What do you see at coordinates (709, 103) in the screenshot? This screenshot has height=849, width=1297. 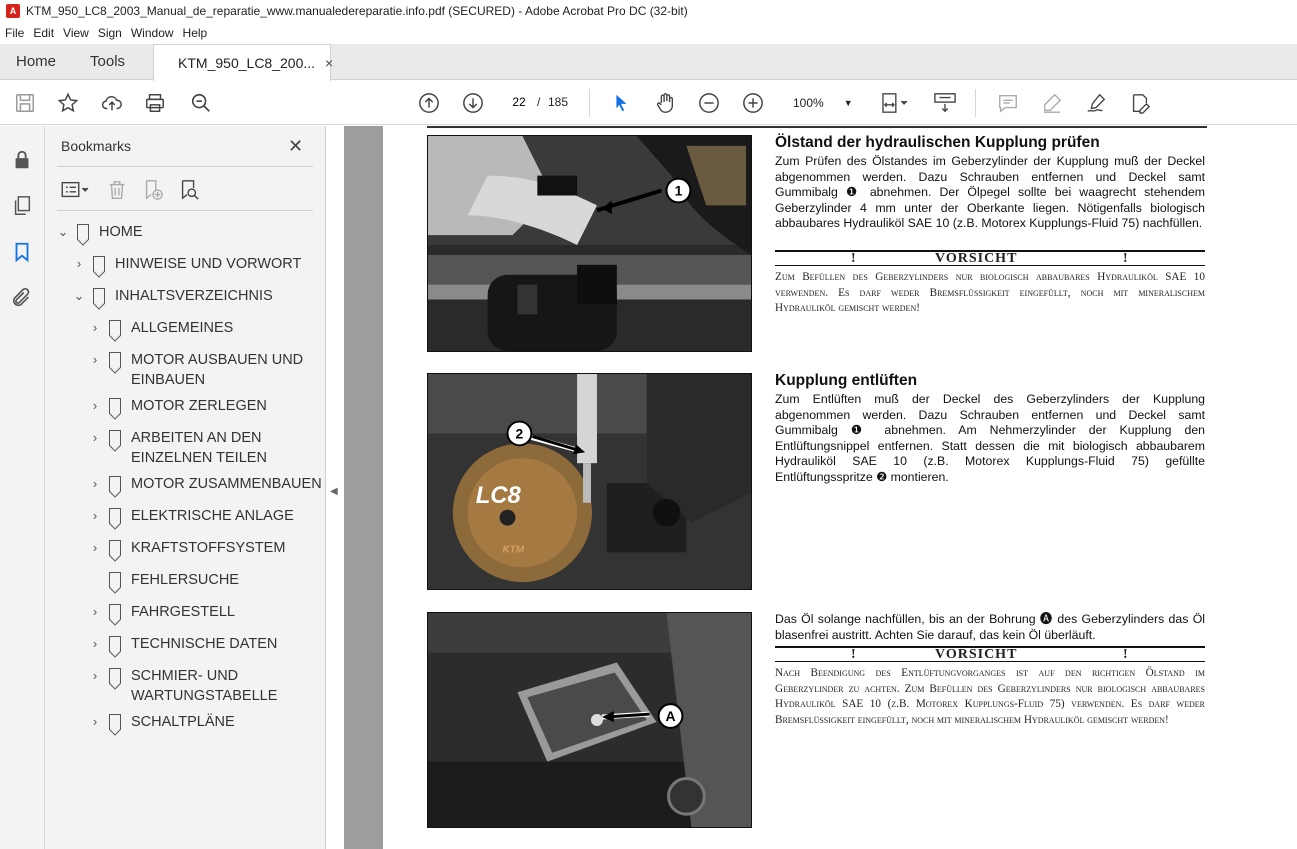 I see `zoom-out-icon` at bounding box center [709, 103].